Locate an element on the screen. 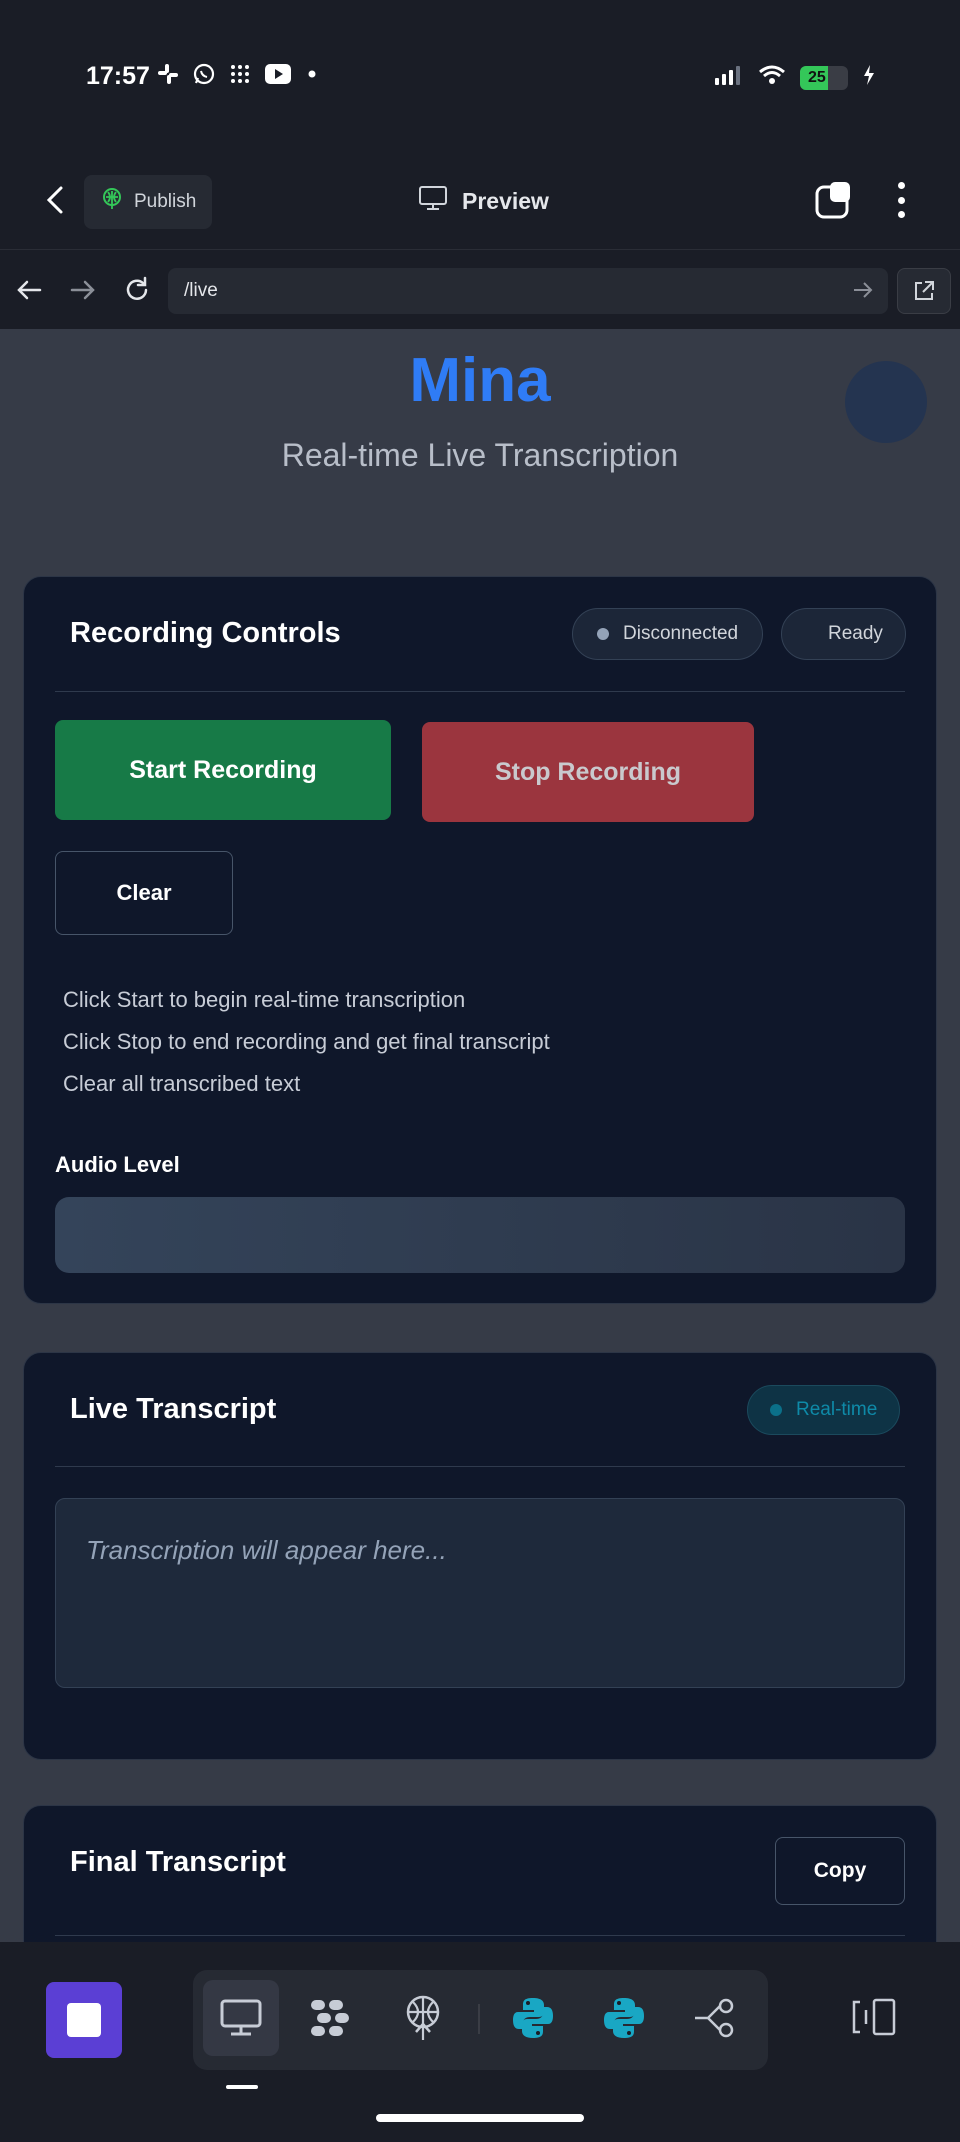 The height and width of the screenshot is (2142, 960). stop-icon is located at coordinates (84, 2020).